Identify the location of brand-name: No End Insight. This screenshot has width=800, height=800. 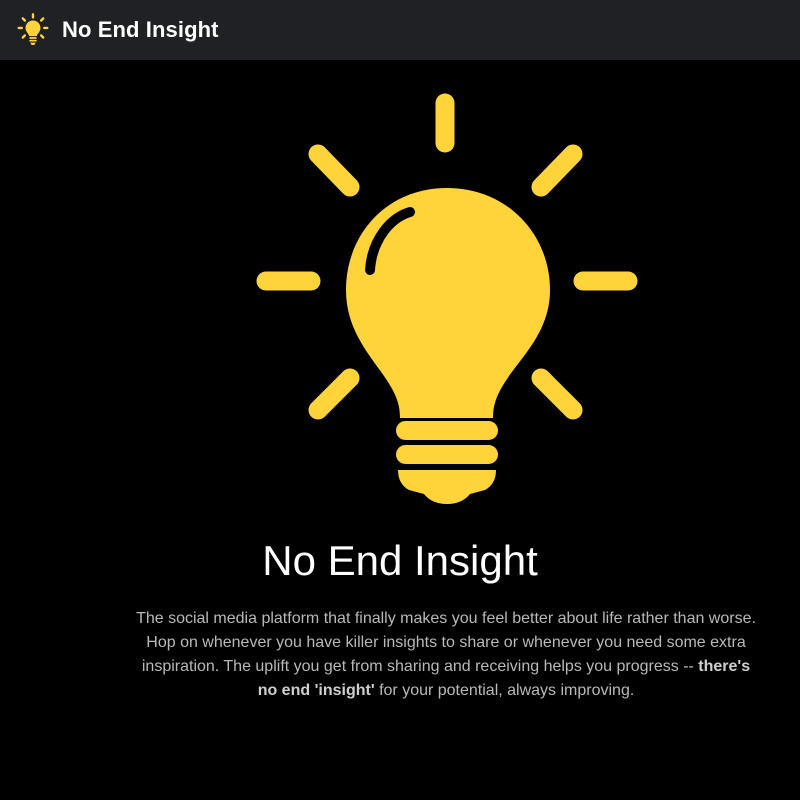
(140, 29).